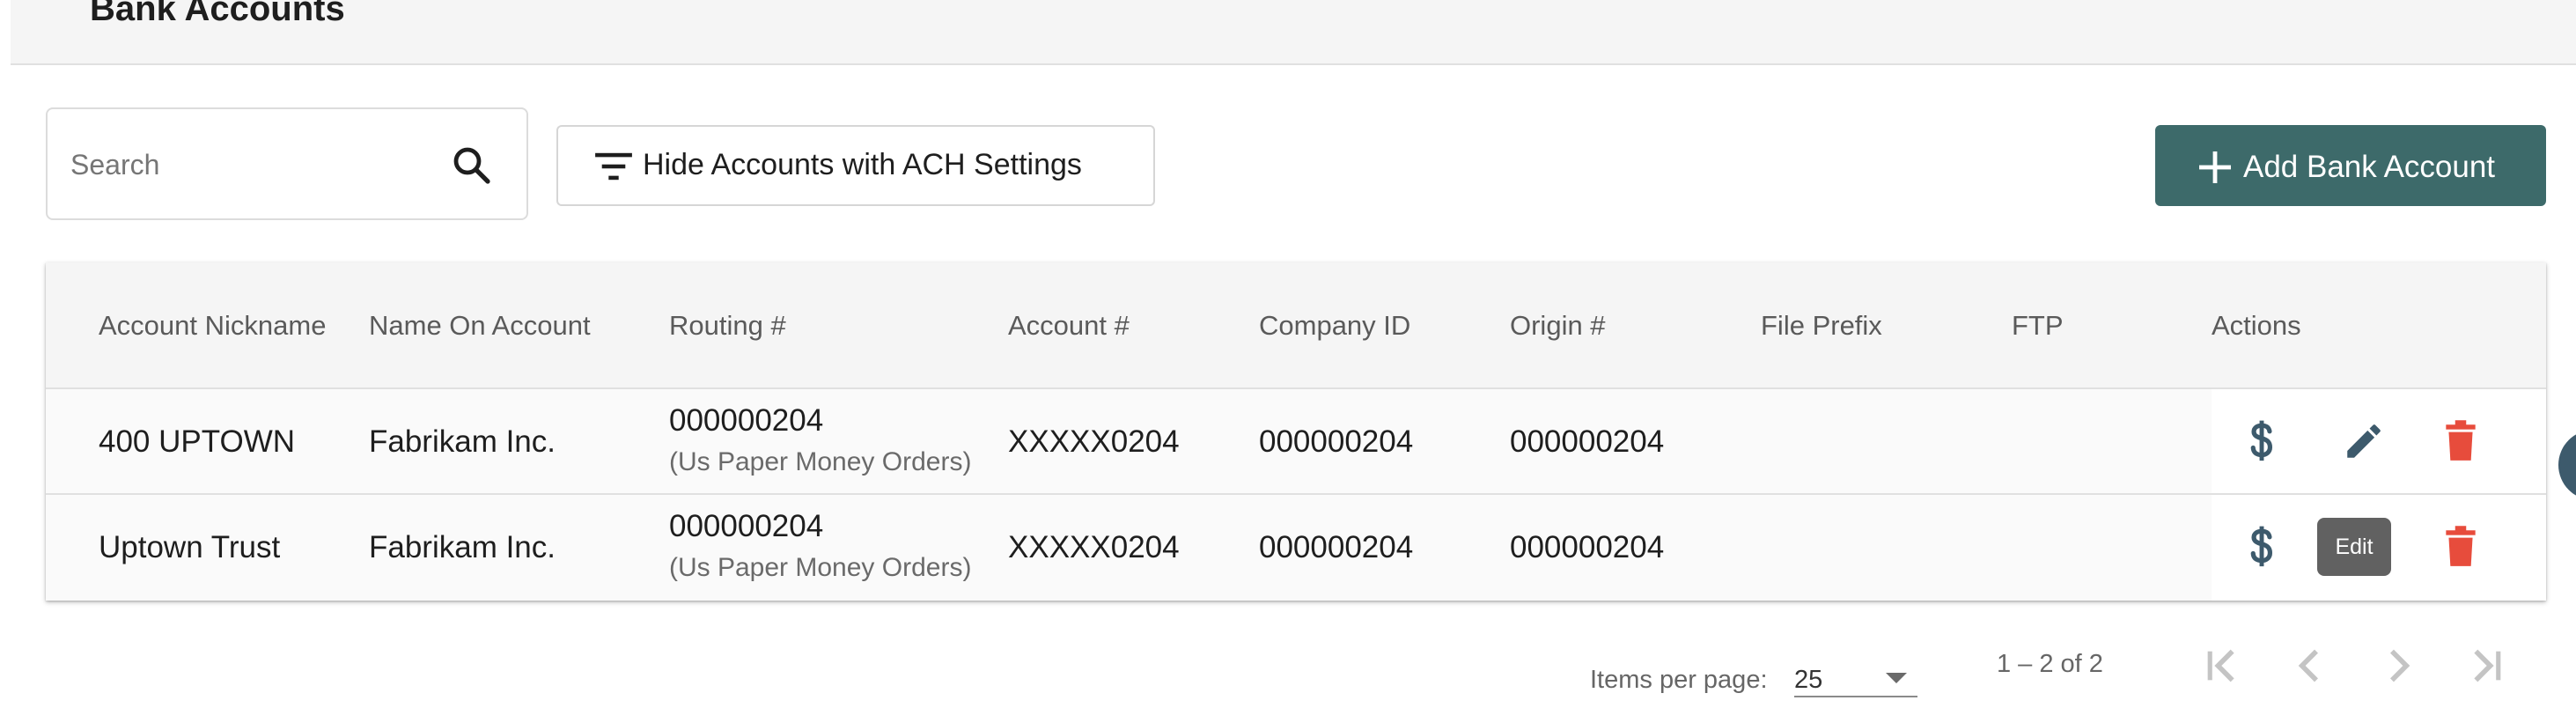 The height and width of the screenshot is (708, 2576). I want to click on plus-icon, so click(2215, 167).